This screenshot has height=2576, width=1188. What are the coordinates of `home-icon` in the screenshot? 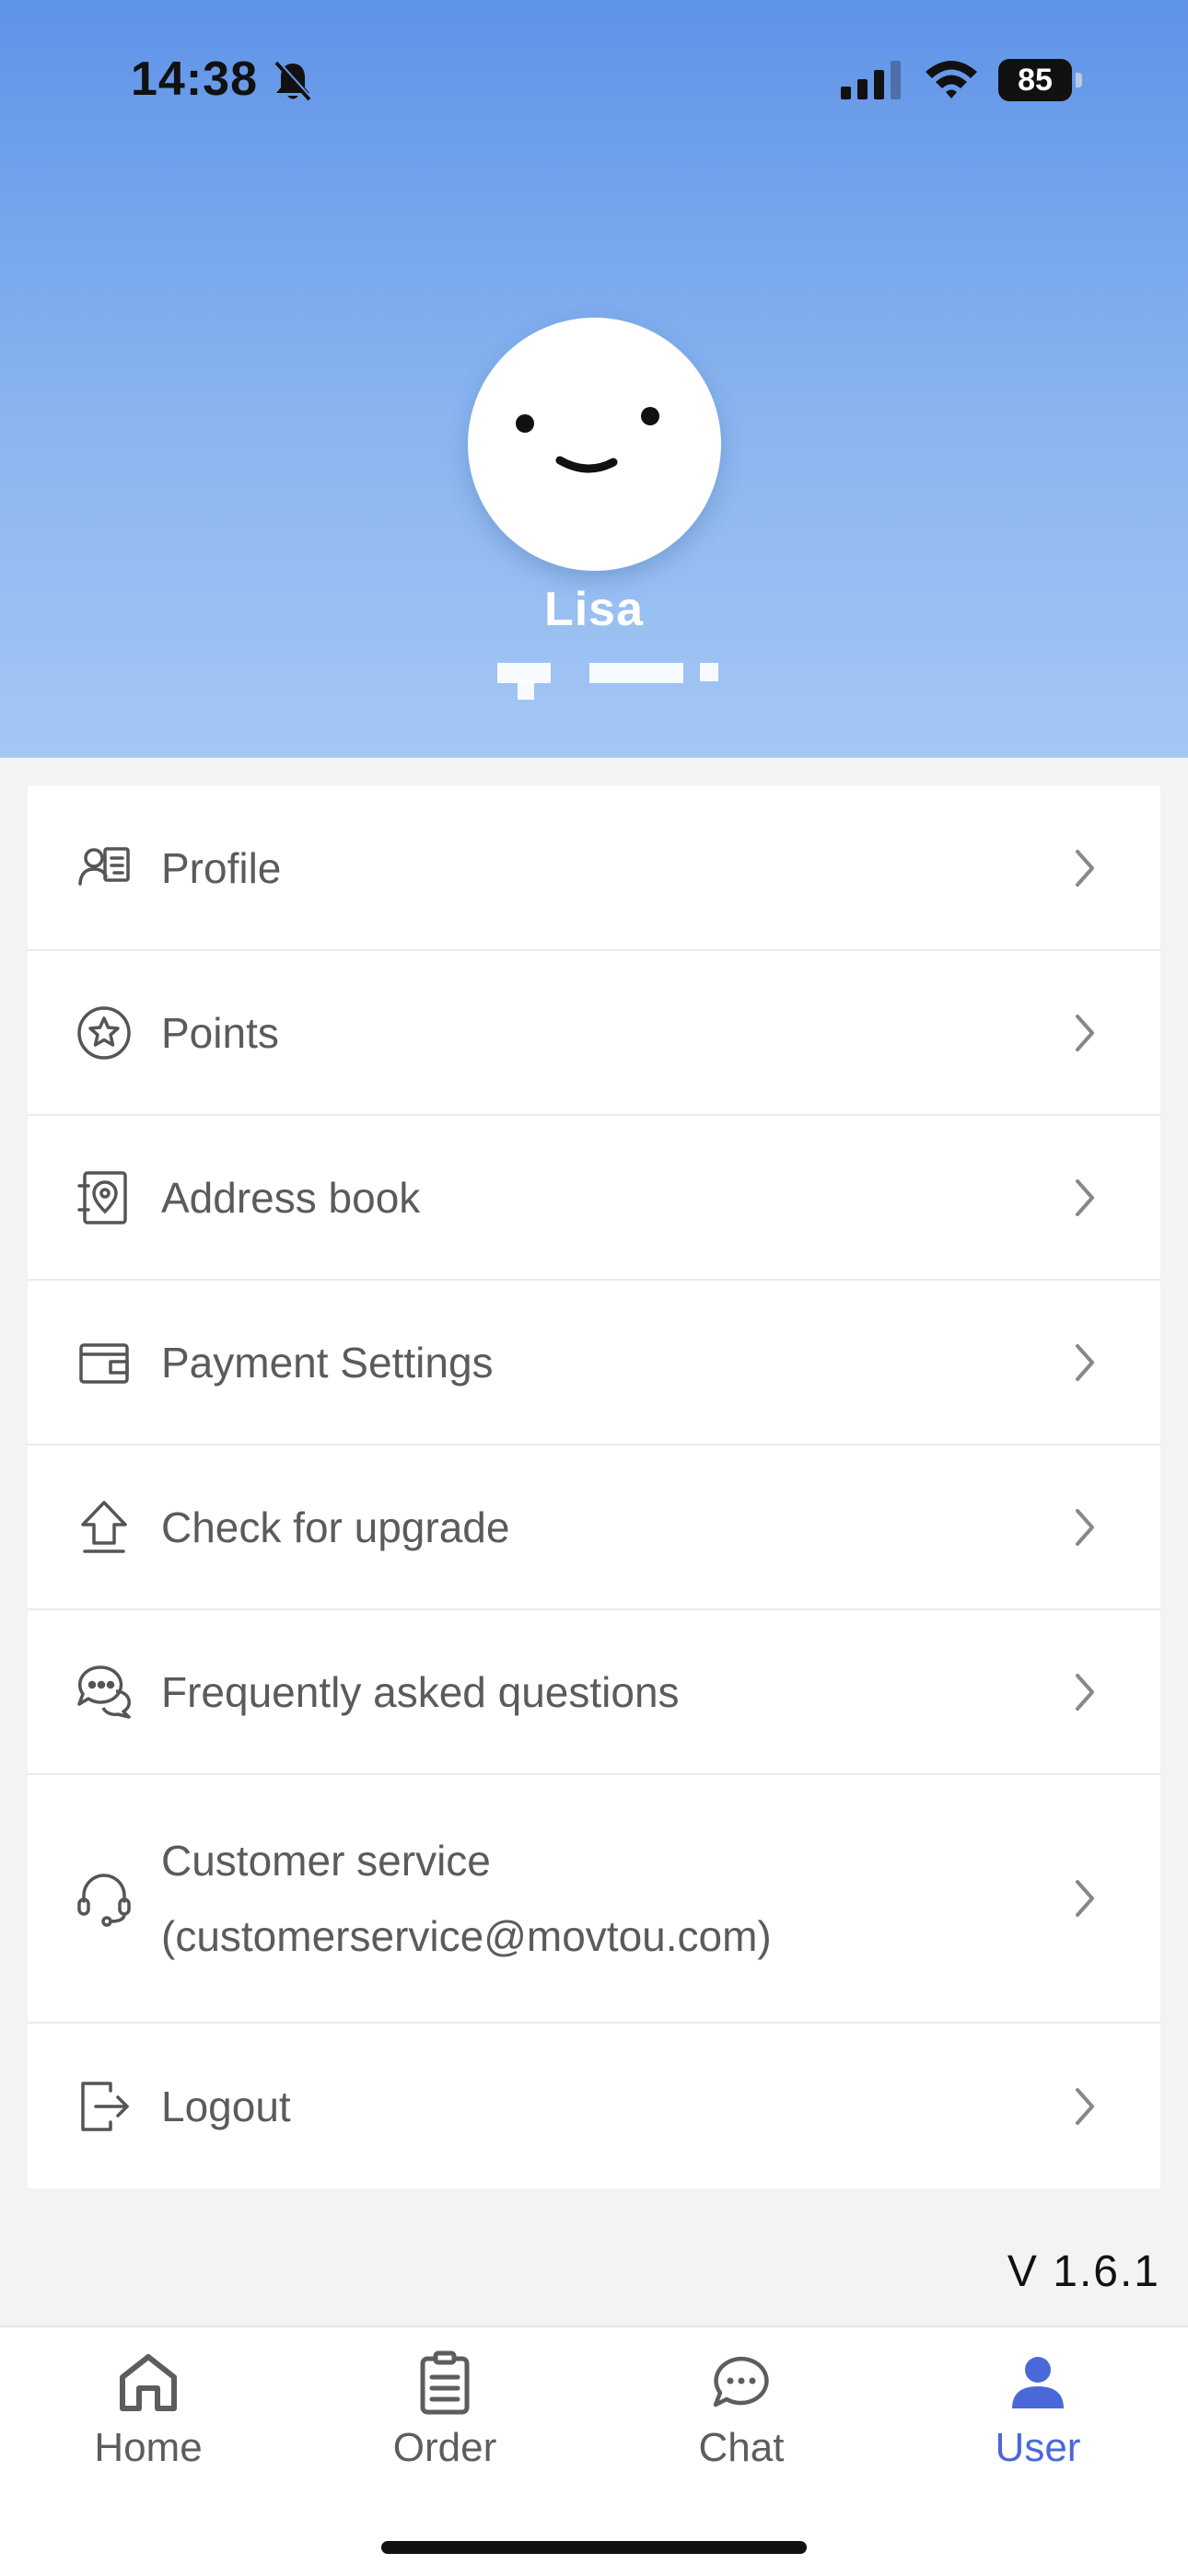 It's located at (148, 2382).